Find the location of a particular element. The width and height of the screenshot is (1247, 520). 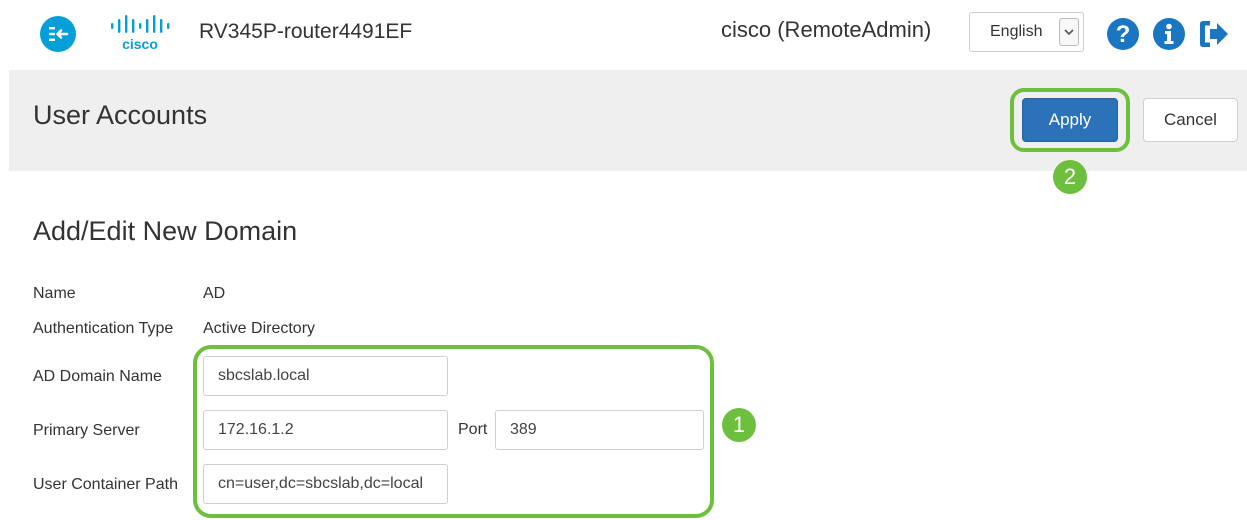

primary-server-label: Primary Server is located at coordinates (86, 430).